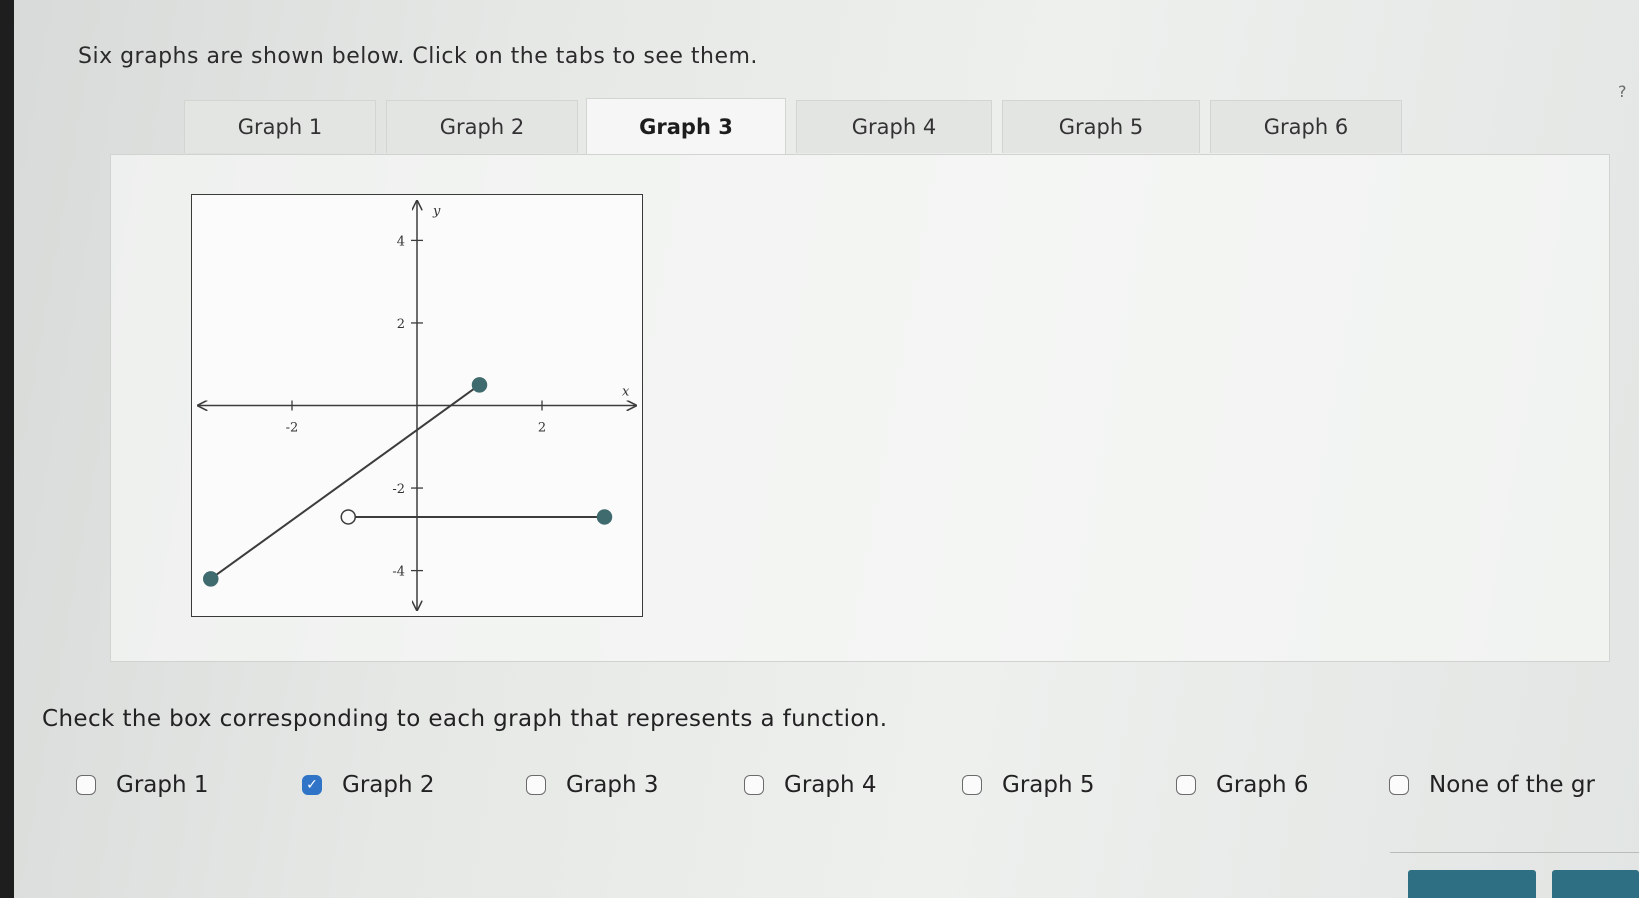  What do you see at coordinates (1262, 785) in the screenshot?
I see `option-label: Graph 6` at bounding box center [1262, 785].